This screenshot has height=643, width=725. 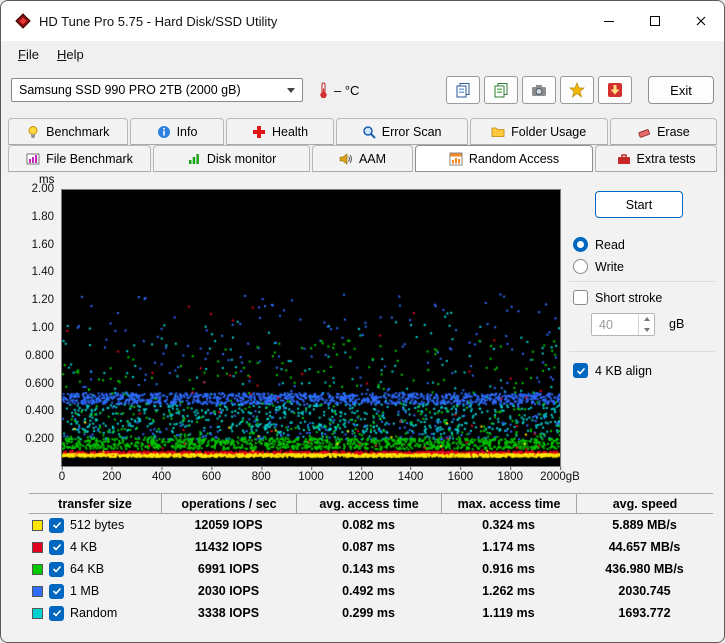 I want to click on tab-extra-tests: Extra tests, so click(x=656, y=158).